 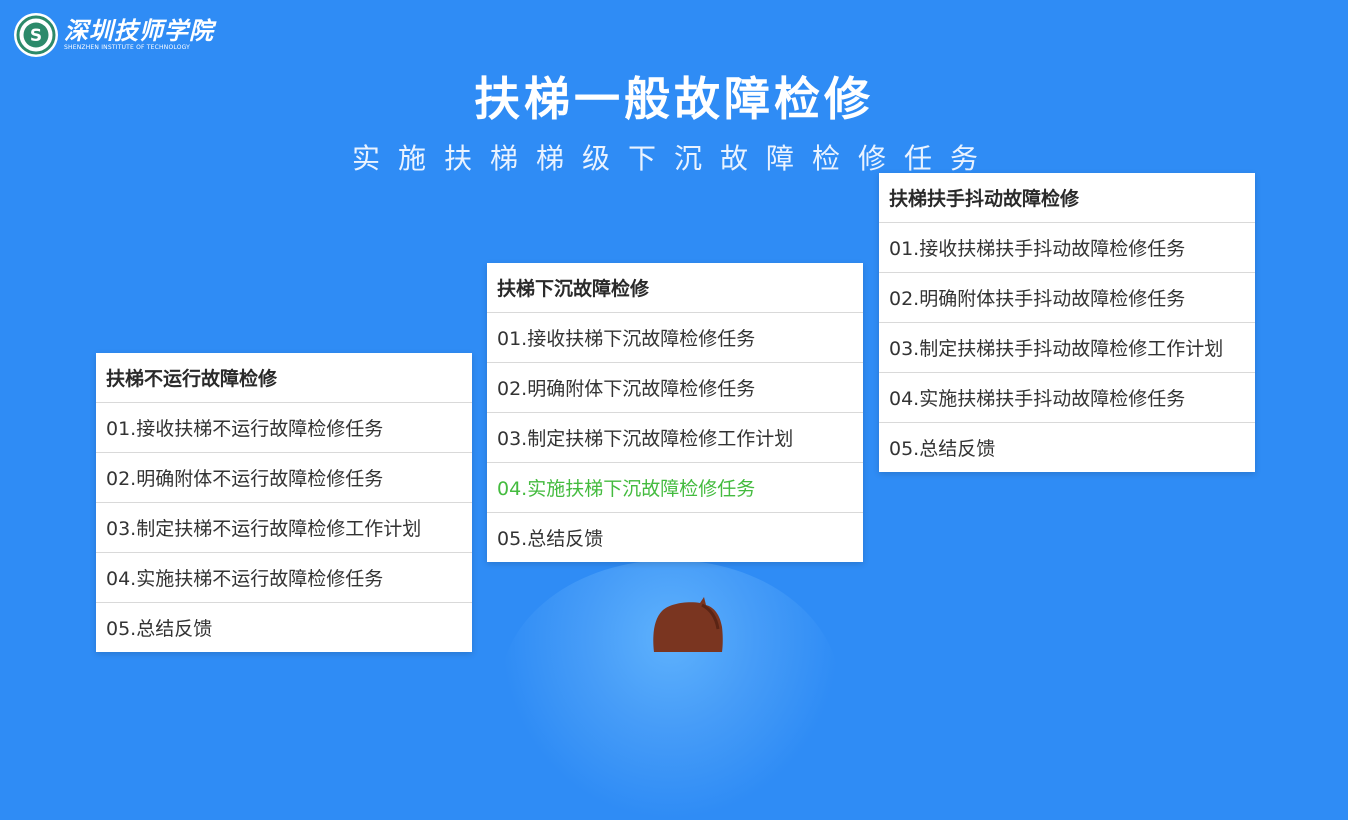 I want to click on card-header: 扶梯下沉故障检修, so click(x=675, y=288).